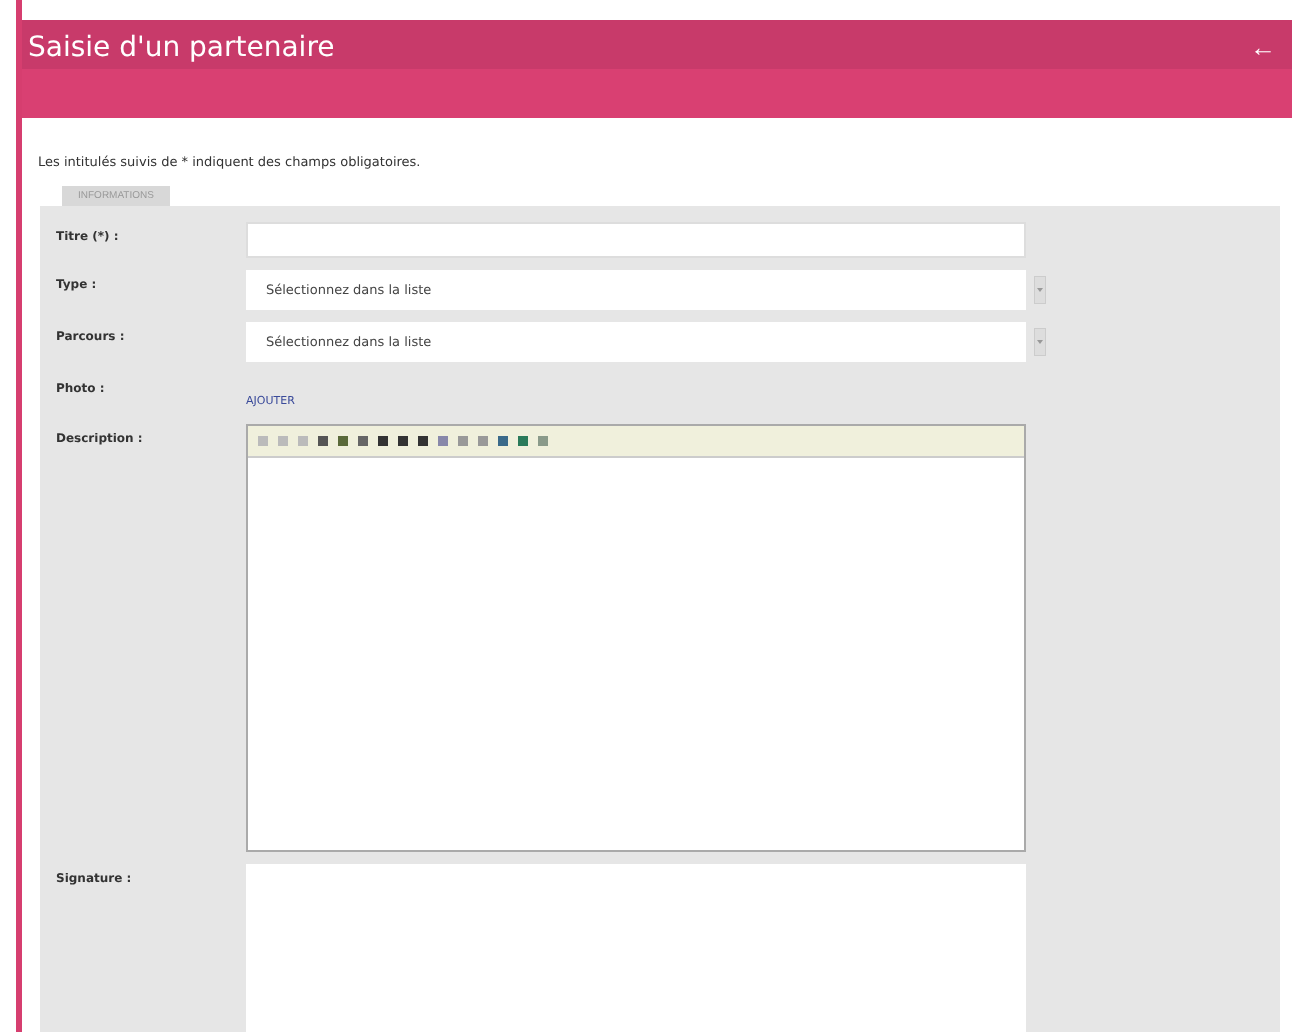  I want to click on page-title: Saisie d'un partenaire, so click(180, 48).